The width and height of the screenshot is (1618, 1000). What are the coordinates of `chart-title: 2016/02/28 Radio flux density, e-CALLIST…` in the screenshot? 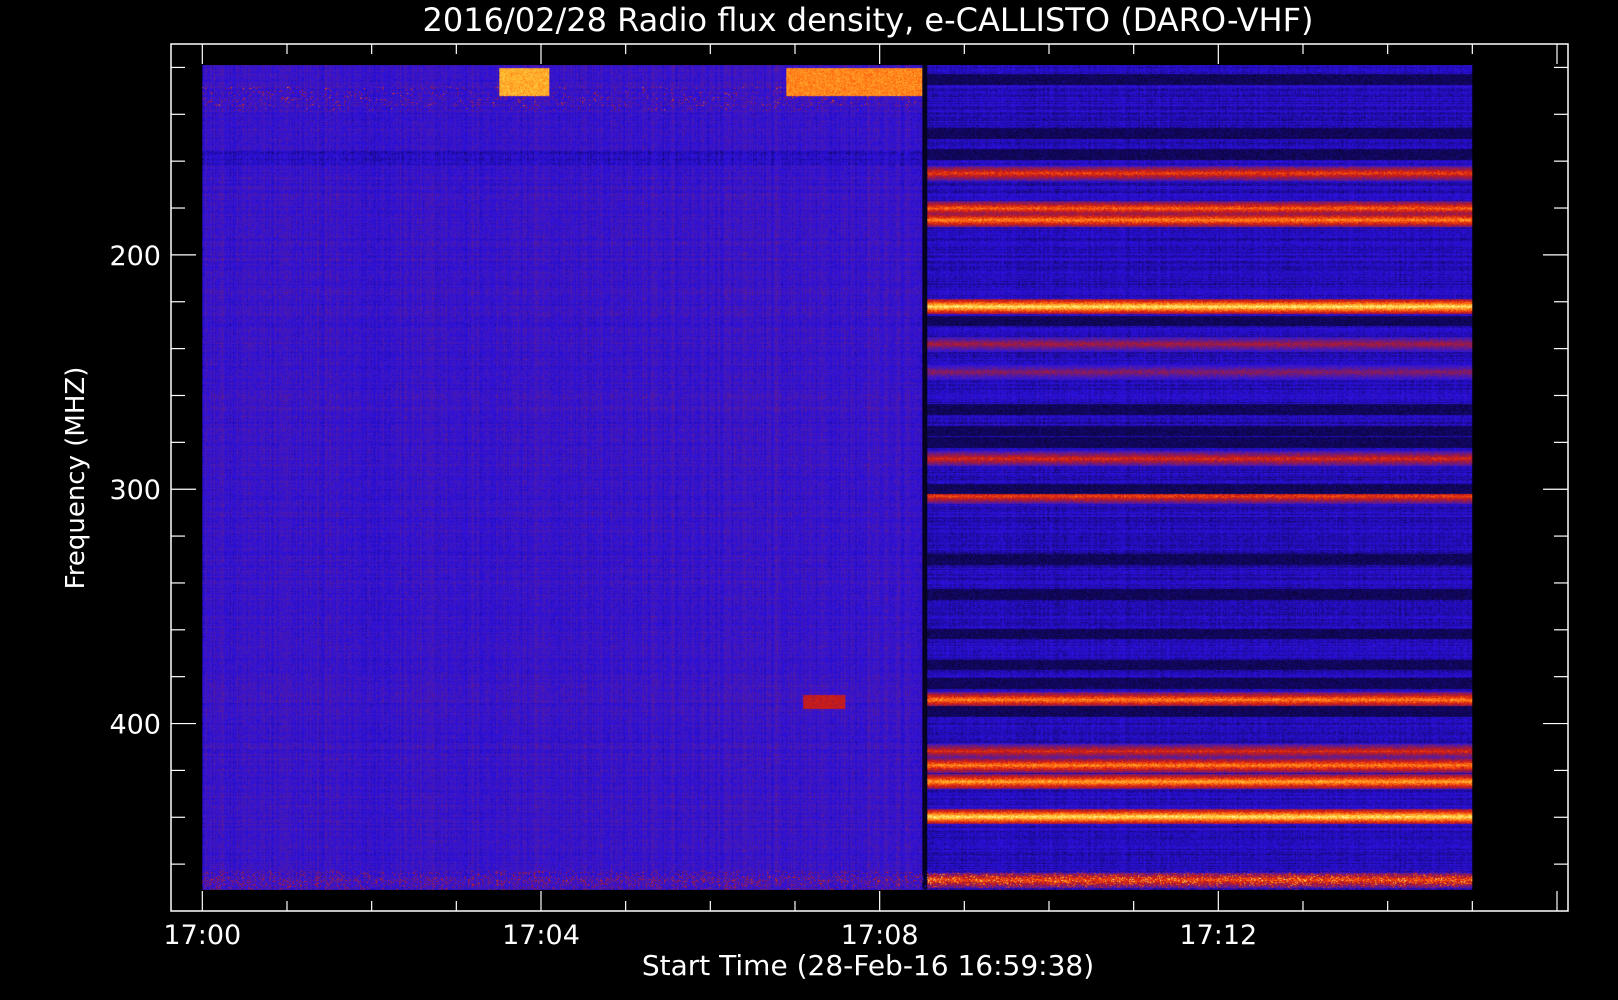 It's located at (868, 20).